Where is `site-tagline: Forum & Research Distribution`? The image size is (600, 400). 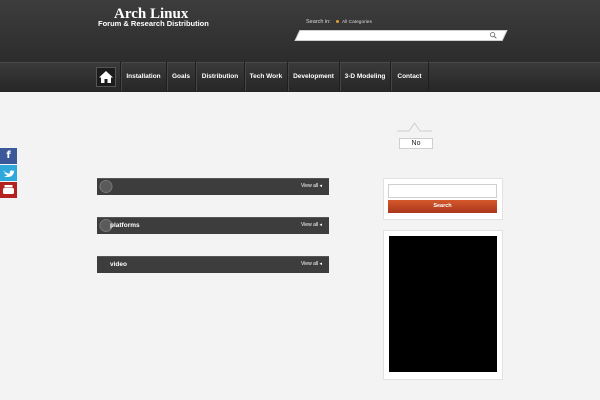
site-tagline: Forum & Research Distribution is located at coordinates (153, 23).